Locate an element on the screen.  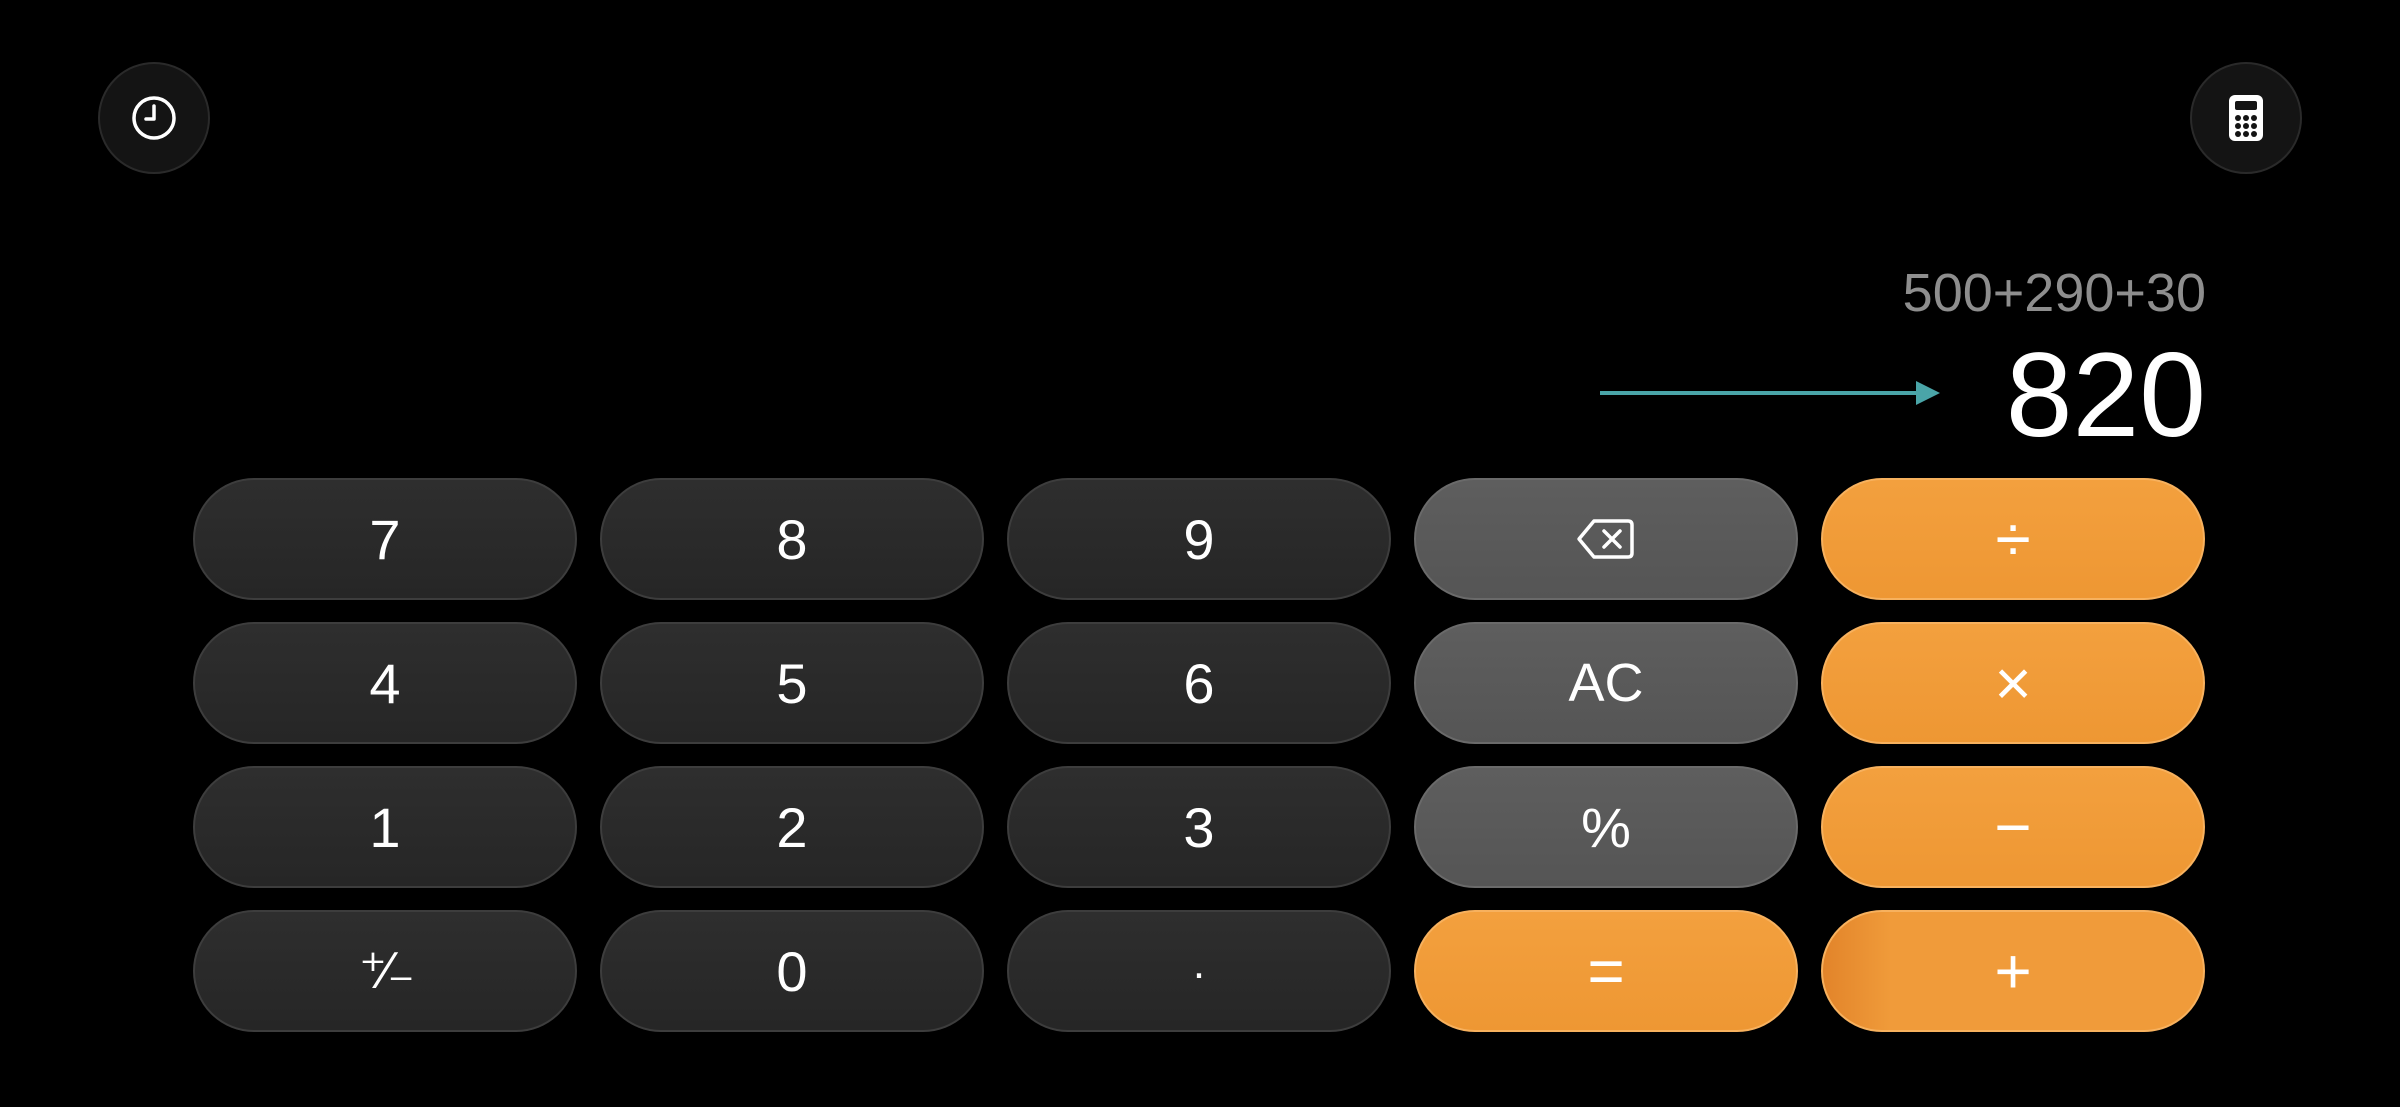
calculator-mode-button is located at coordinates (2246, 118).